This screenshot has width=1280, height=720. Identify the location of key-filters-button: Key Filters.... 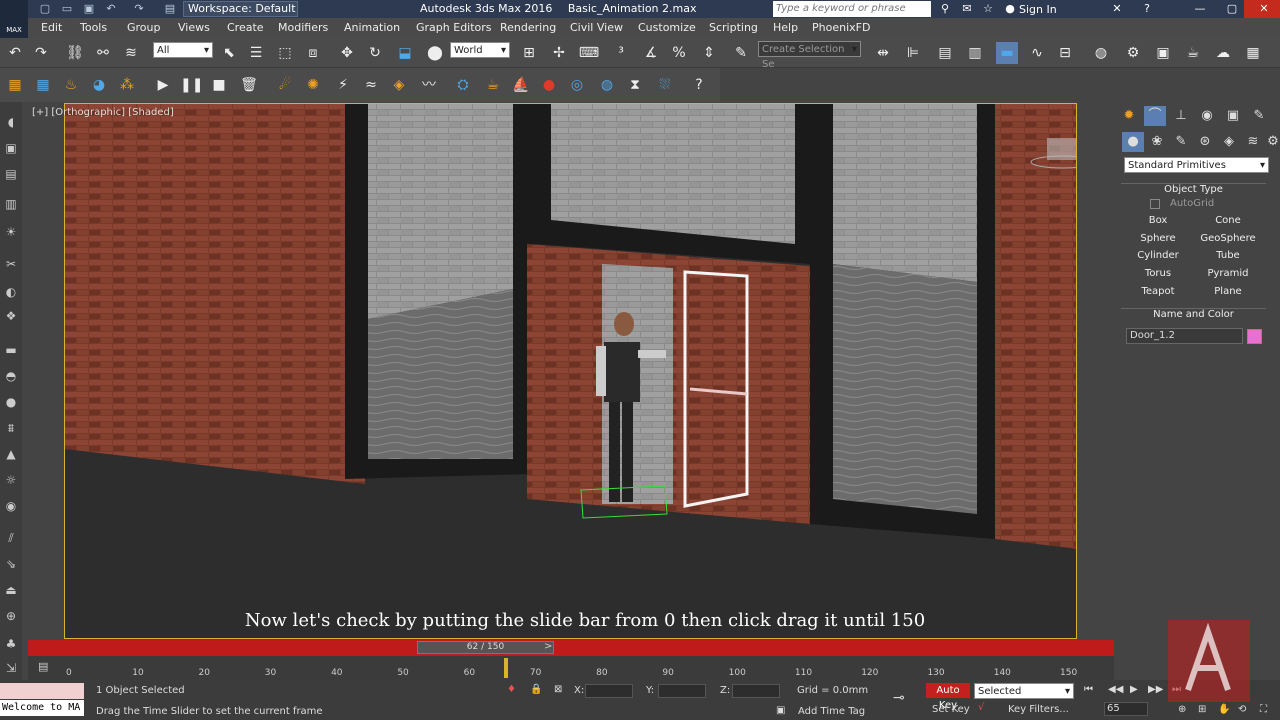
(1038, 709).